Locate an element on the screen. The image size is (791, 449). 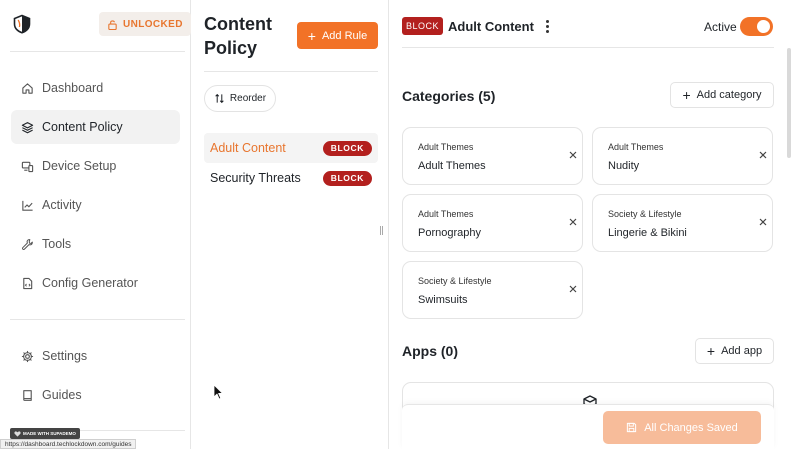
category-card: Adult Themes Pornography is located at coordinates (492, 223).